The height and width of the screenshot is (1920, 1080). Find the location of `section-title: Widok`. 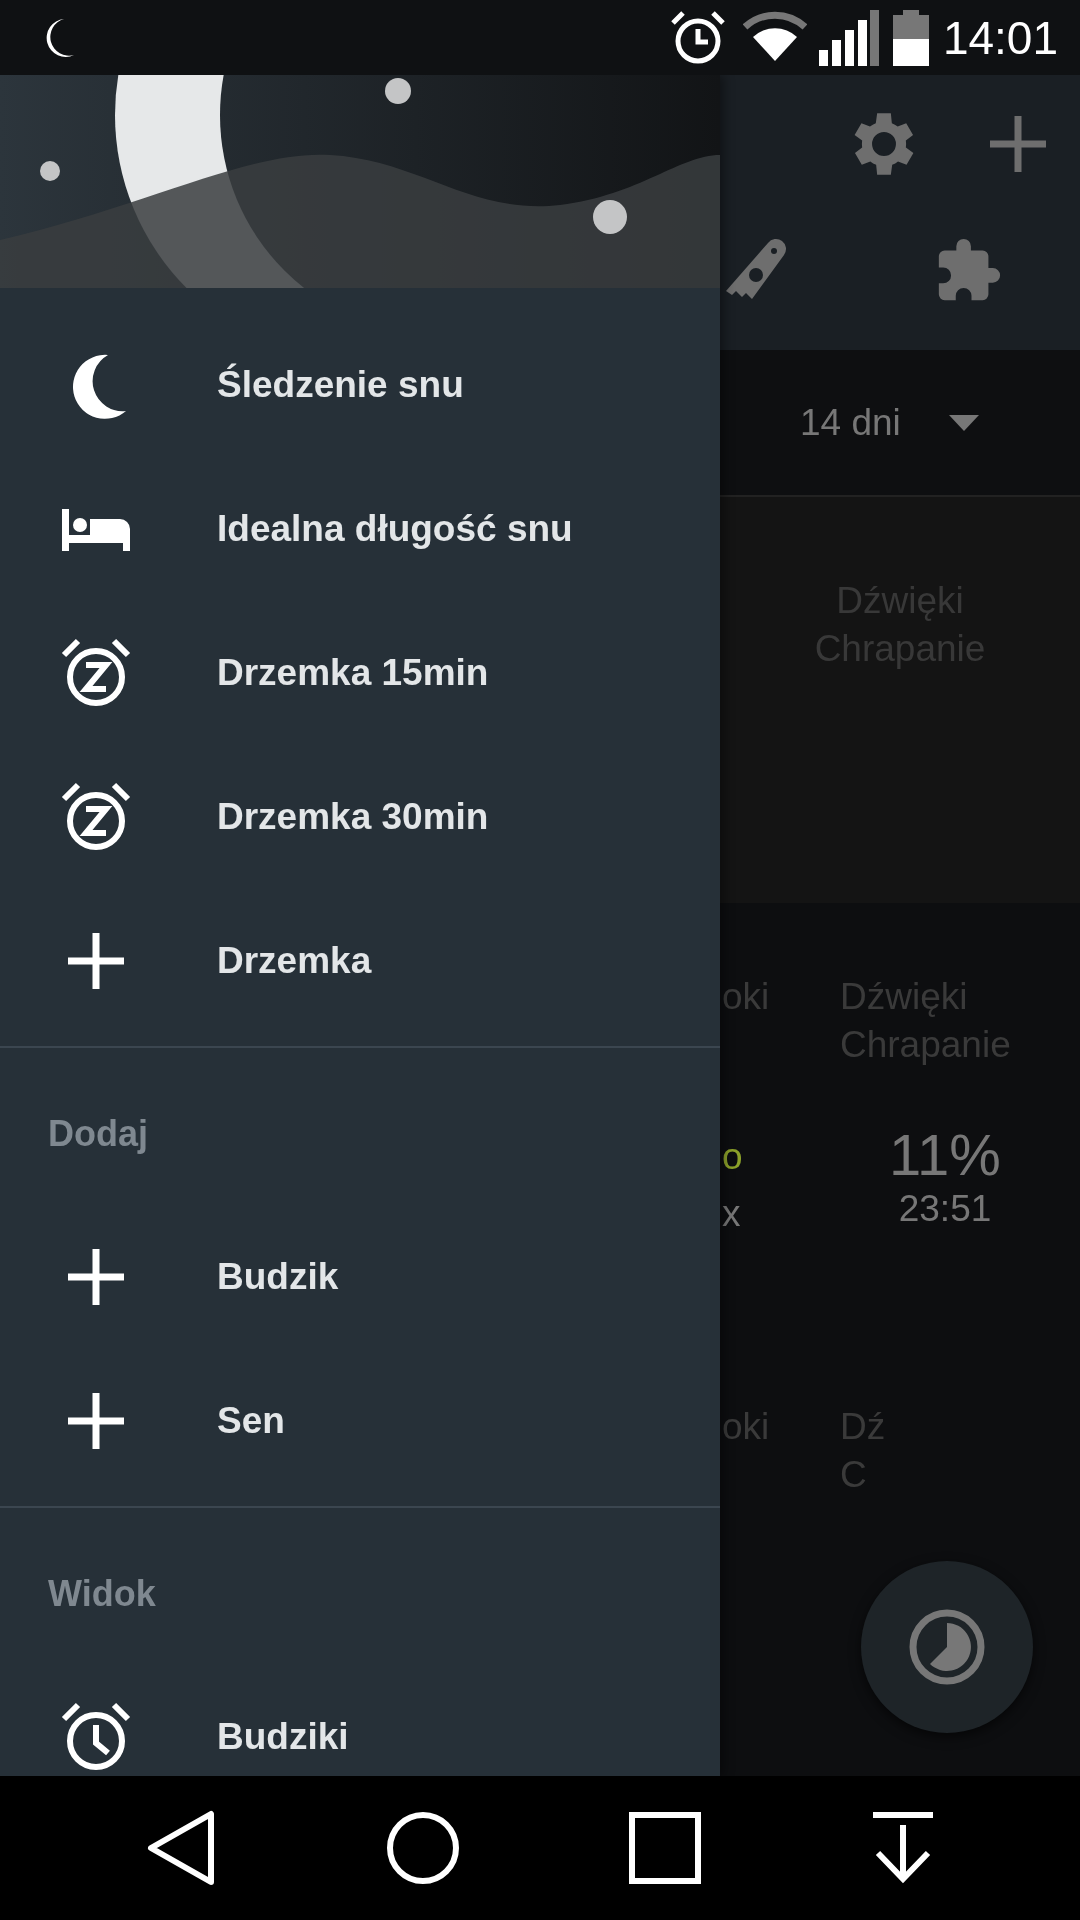

section-title: Widok is located at coordinates (102, 1593).